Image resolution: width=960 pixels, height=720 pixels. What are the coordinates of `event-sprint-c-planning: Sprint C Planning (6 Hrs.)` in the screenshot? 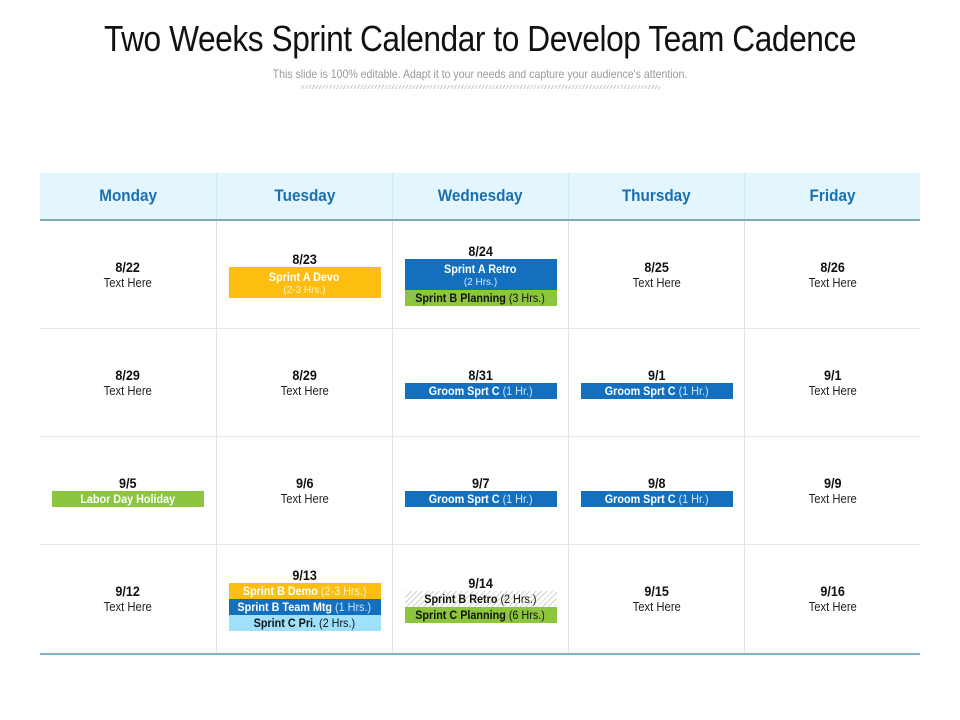 It's located at (480, 615).